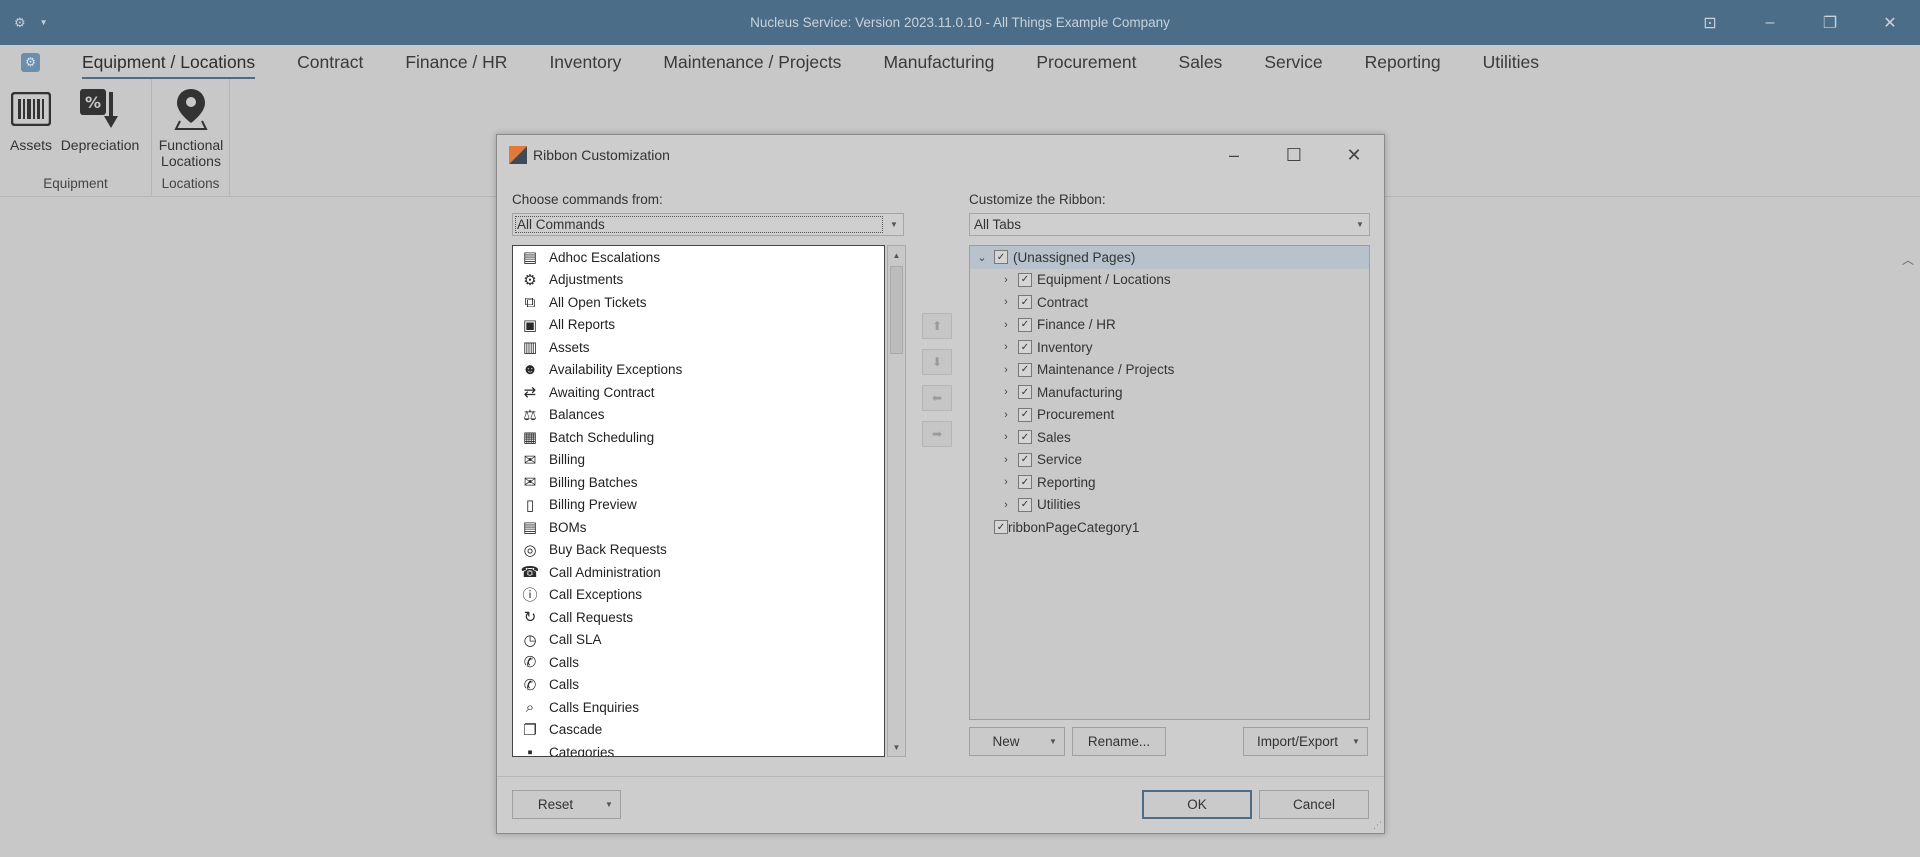 This screenshot has height=857, width=1920. What do you see at coordinates (30, 62) in the screenshot?
I see `app-menu-button: ⚙` at bounding box center [30, 62].